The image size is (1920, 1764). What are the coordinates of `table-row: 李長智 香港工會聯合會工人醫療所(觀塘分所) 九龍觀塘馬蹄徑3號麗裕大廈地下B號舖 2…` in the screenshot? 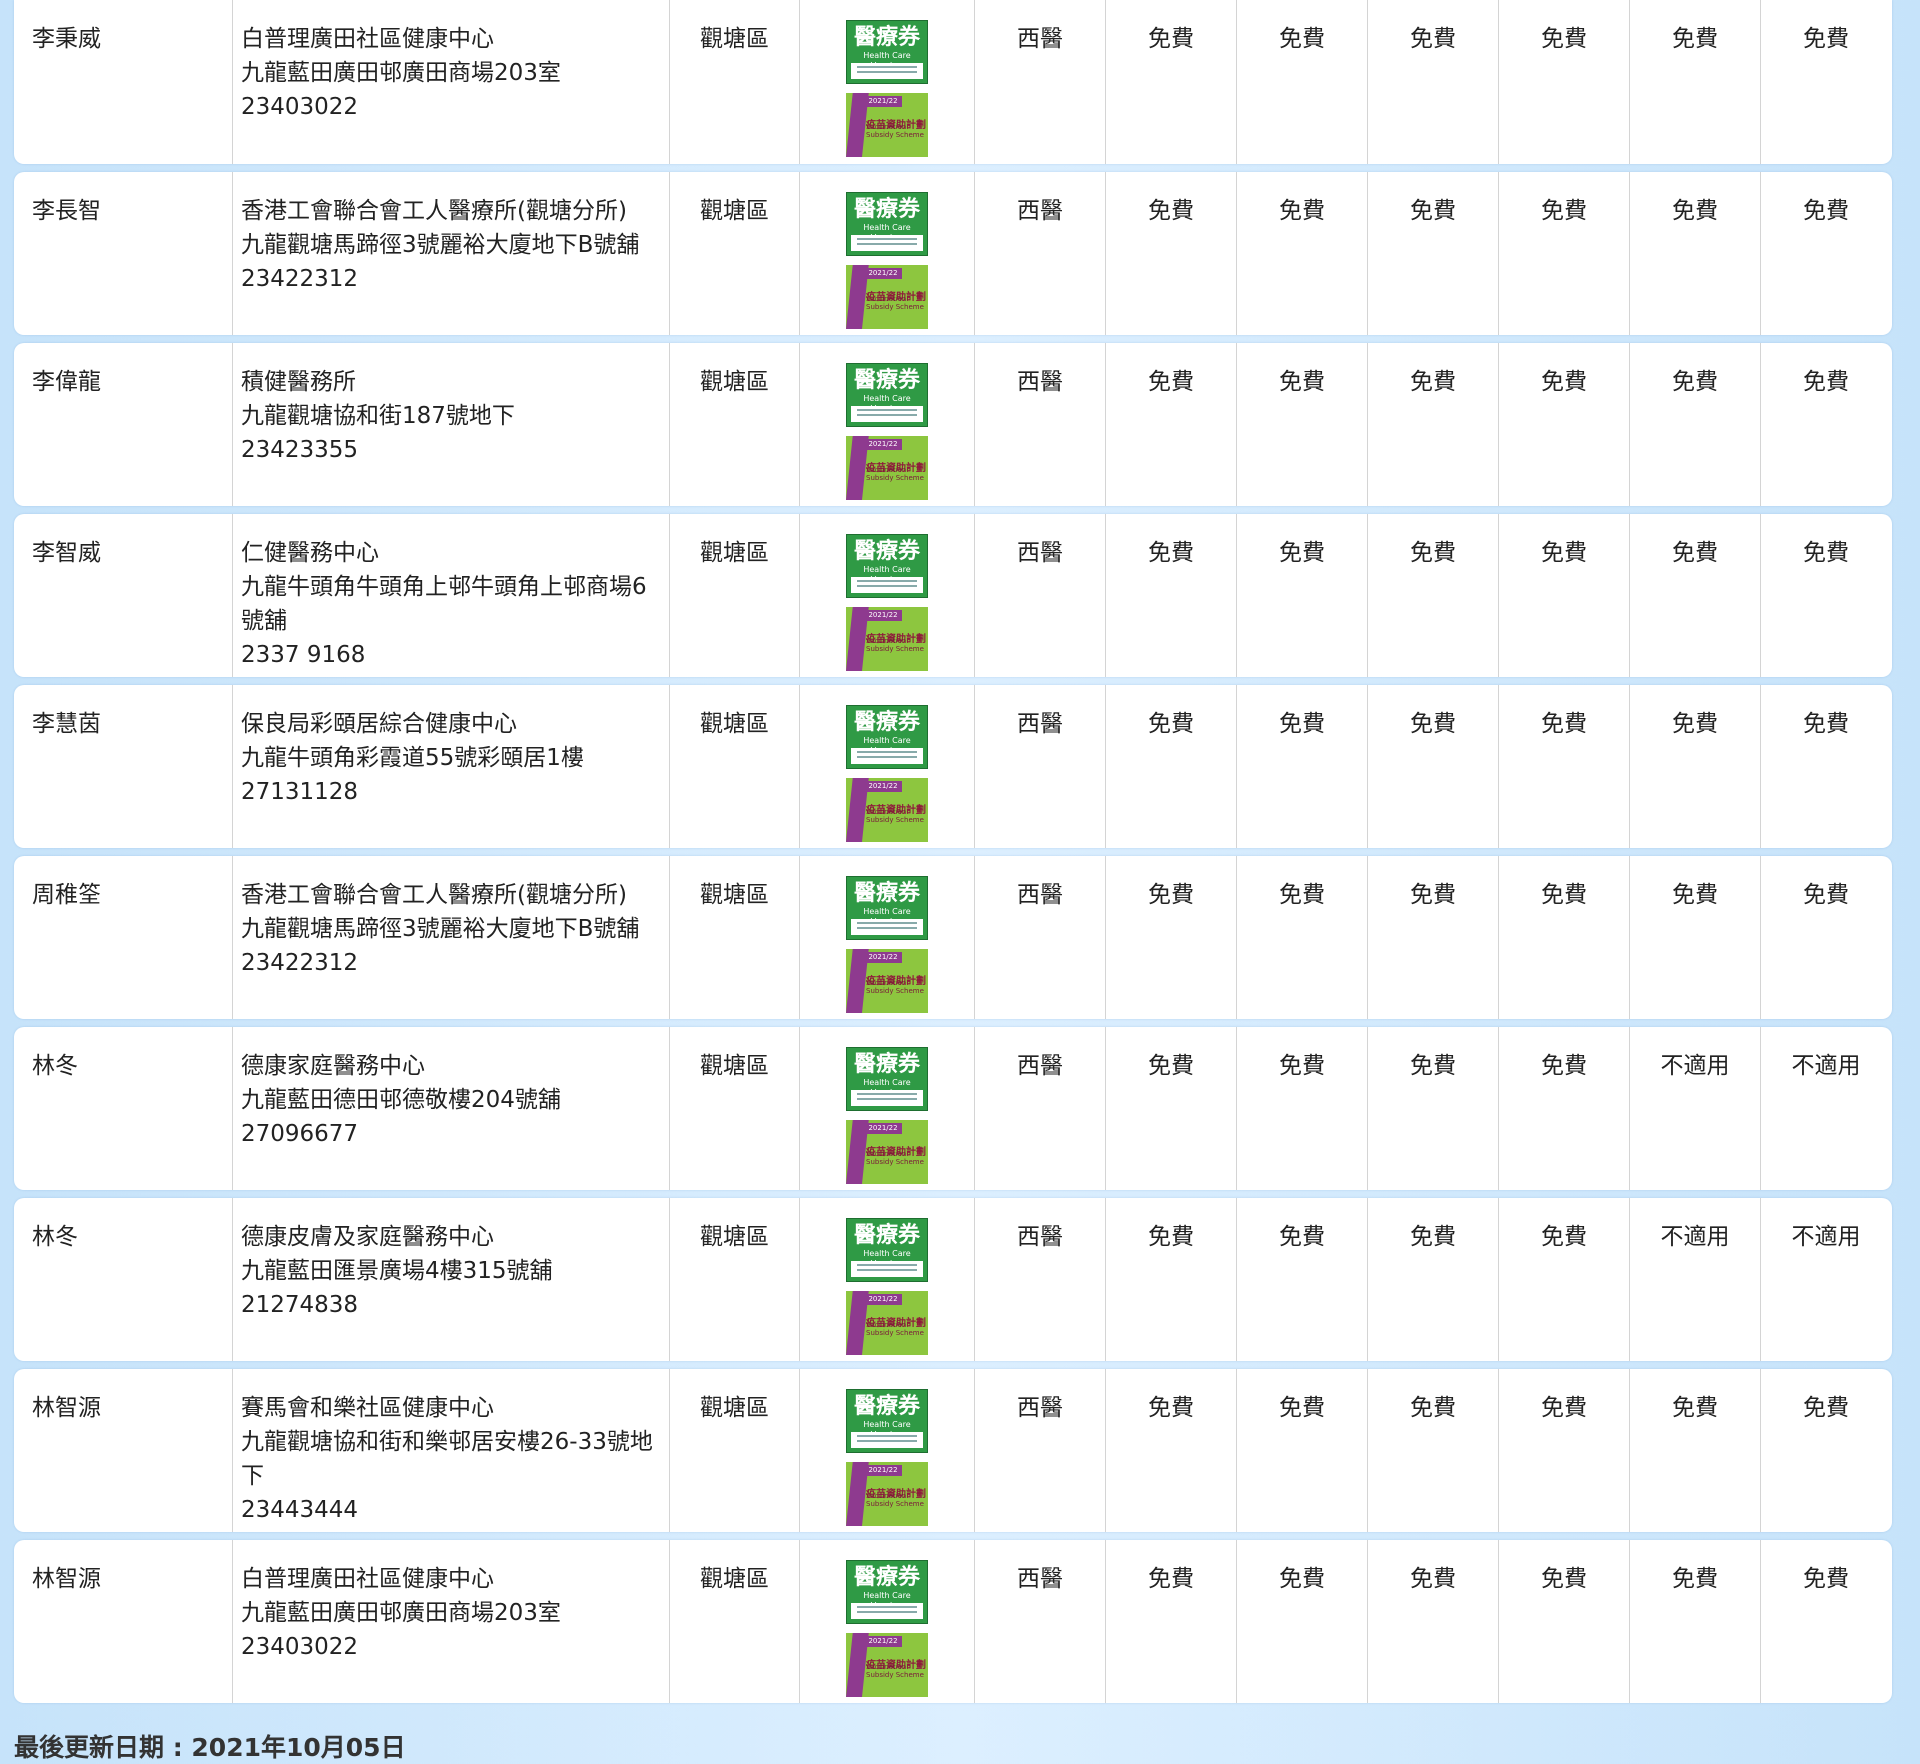 It's located at (953, 253).